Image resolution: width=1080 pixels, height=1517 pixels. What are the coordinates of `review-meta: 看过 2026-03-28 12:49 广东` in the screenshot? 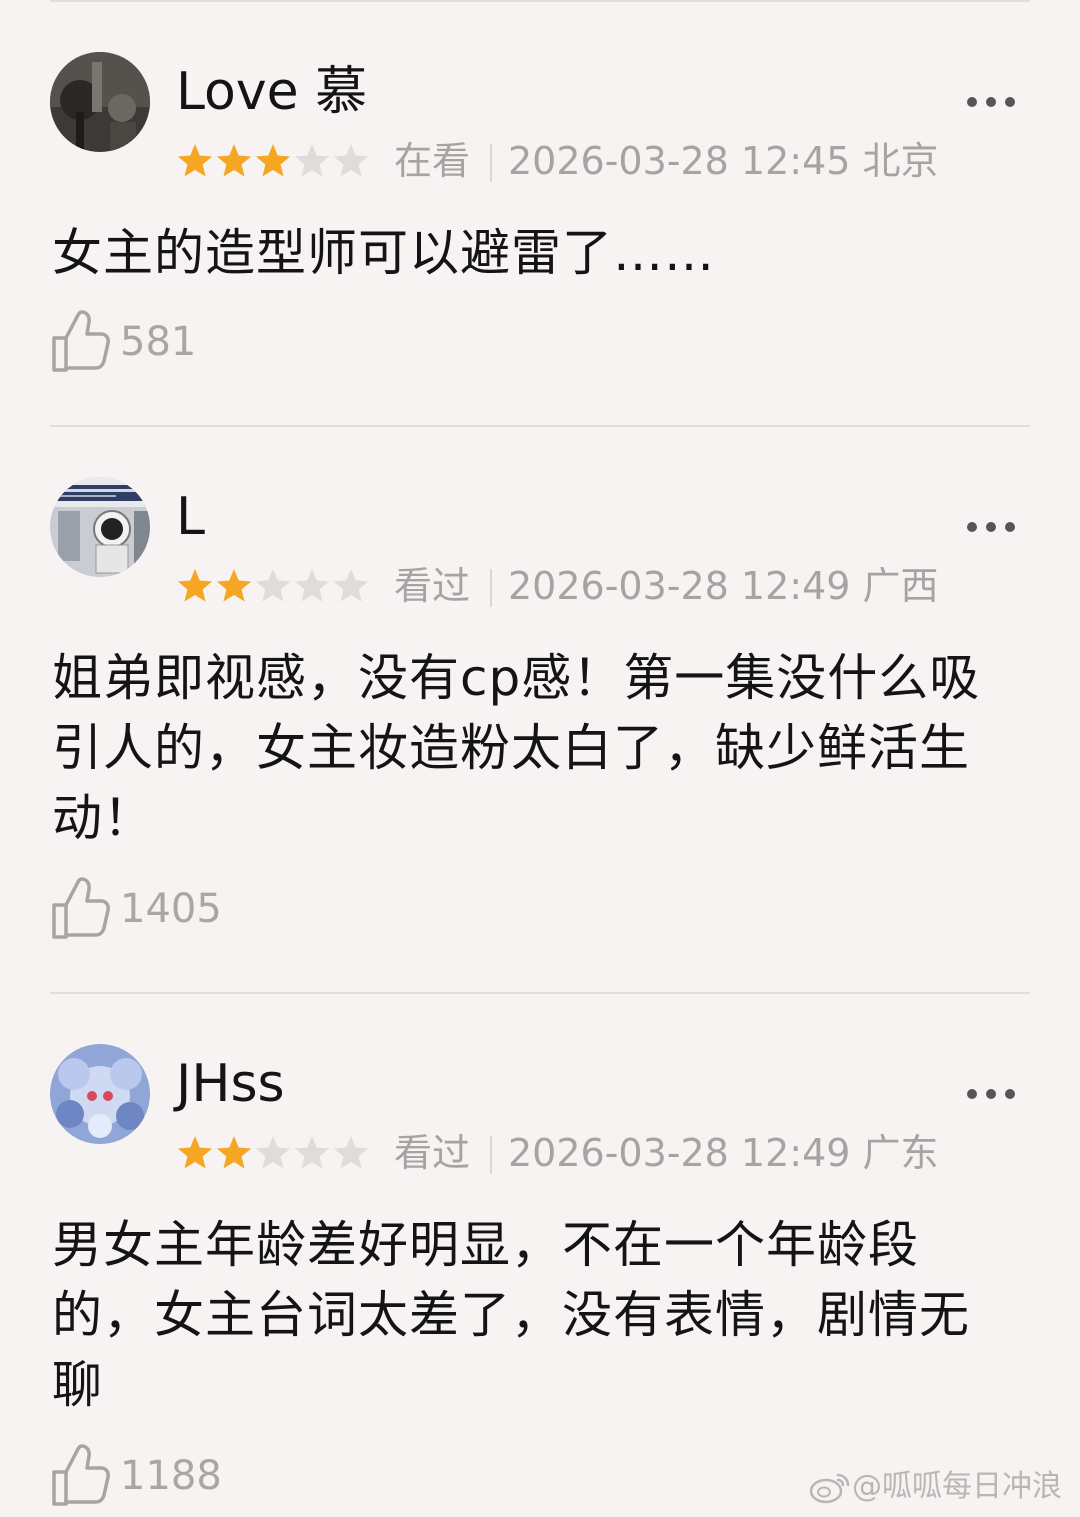 It's located at (606, 1153).